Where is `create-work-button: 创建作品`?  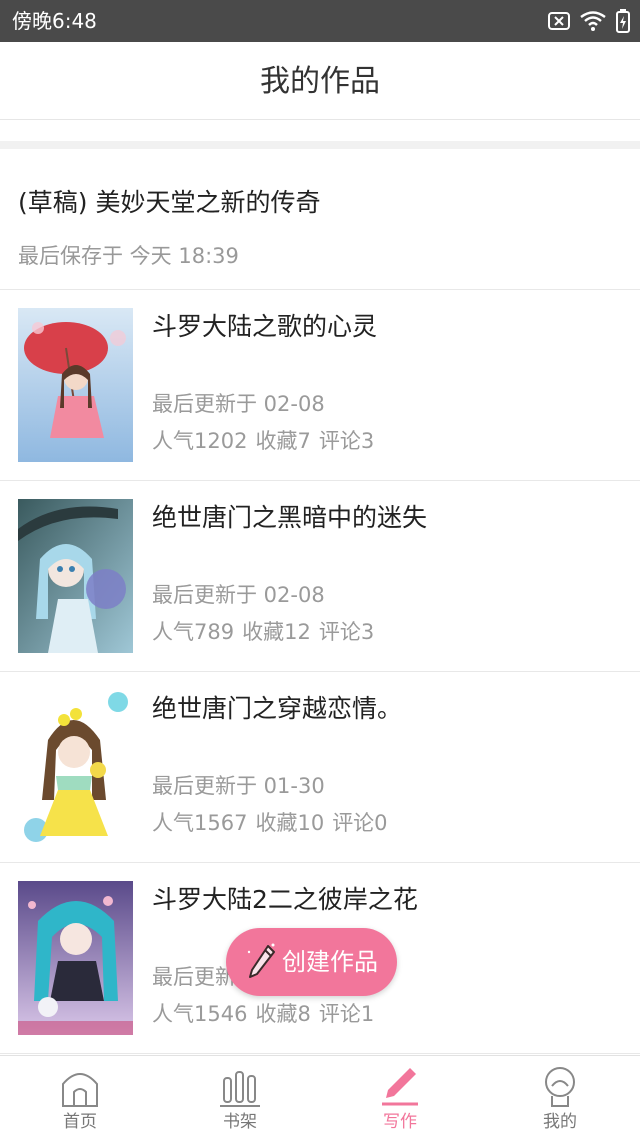
create-work-button: 创建作品 is located at coordinates (311, 962).